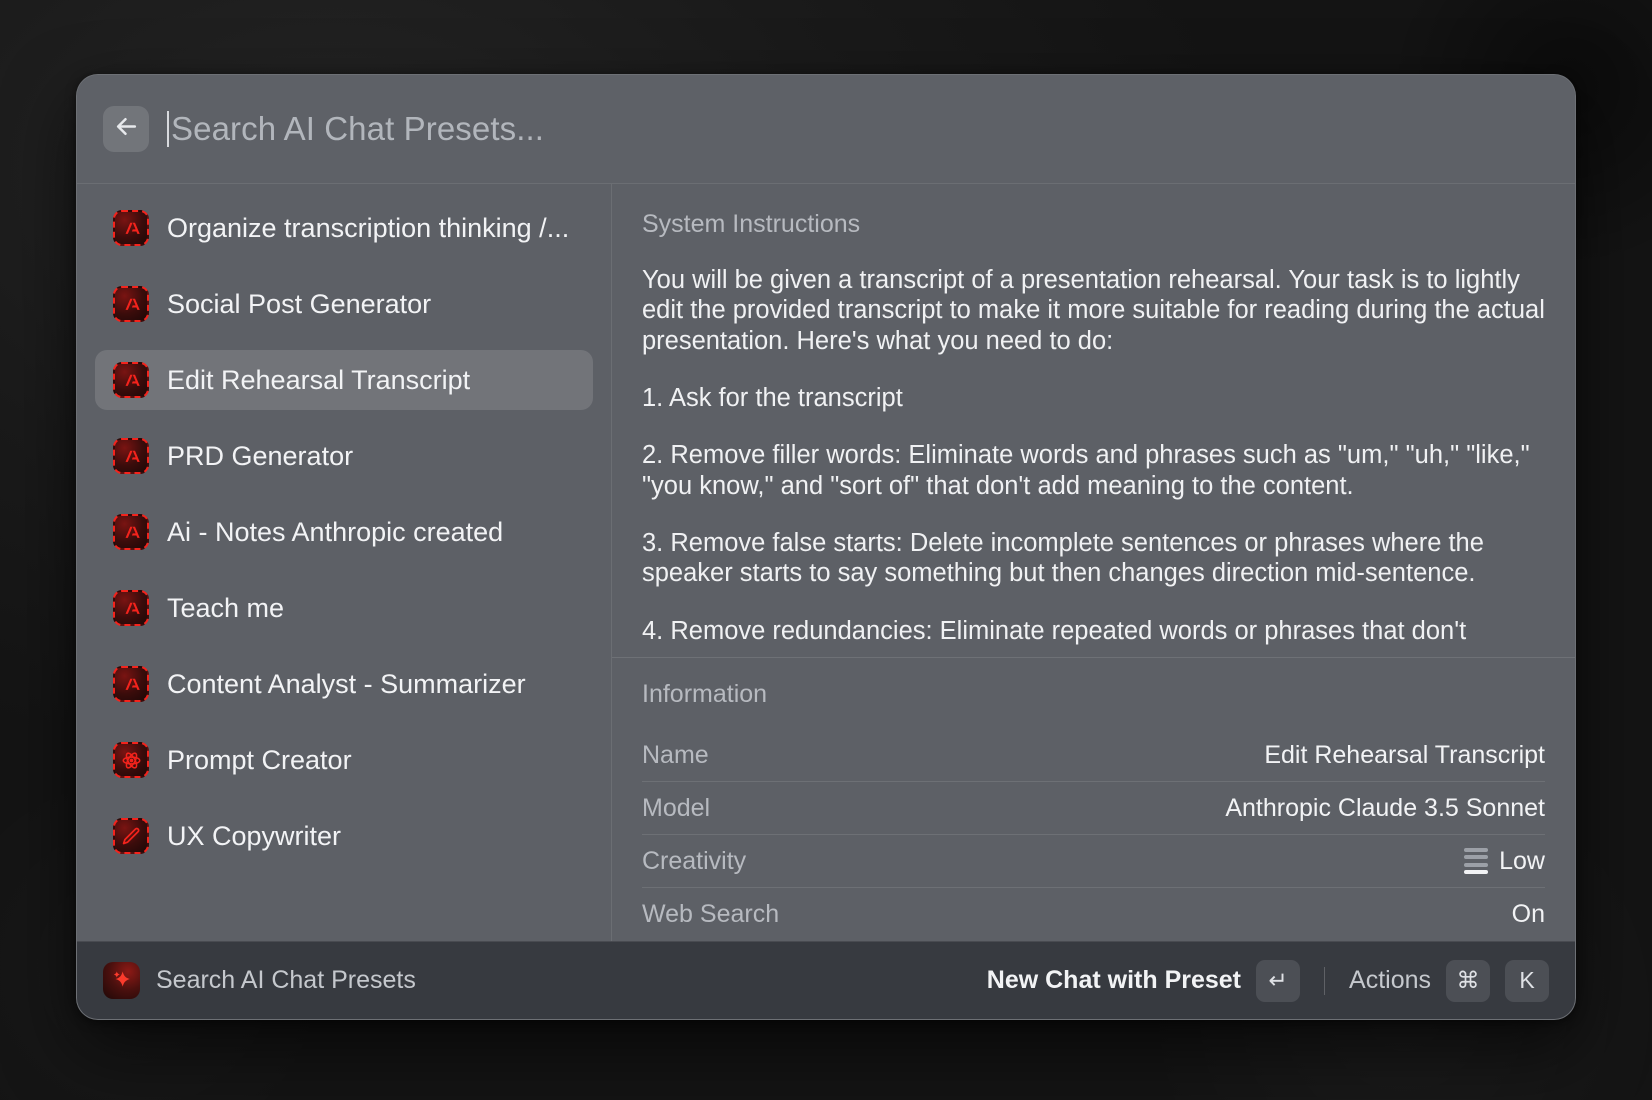  I want to click on info-row-name: Name Edit Rehearsal Transcript, so click(1093, 755).